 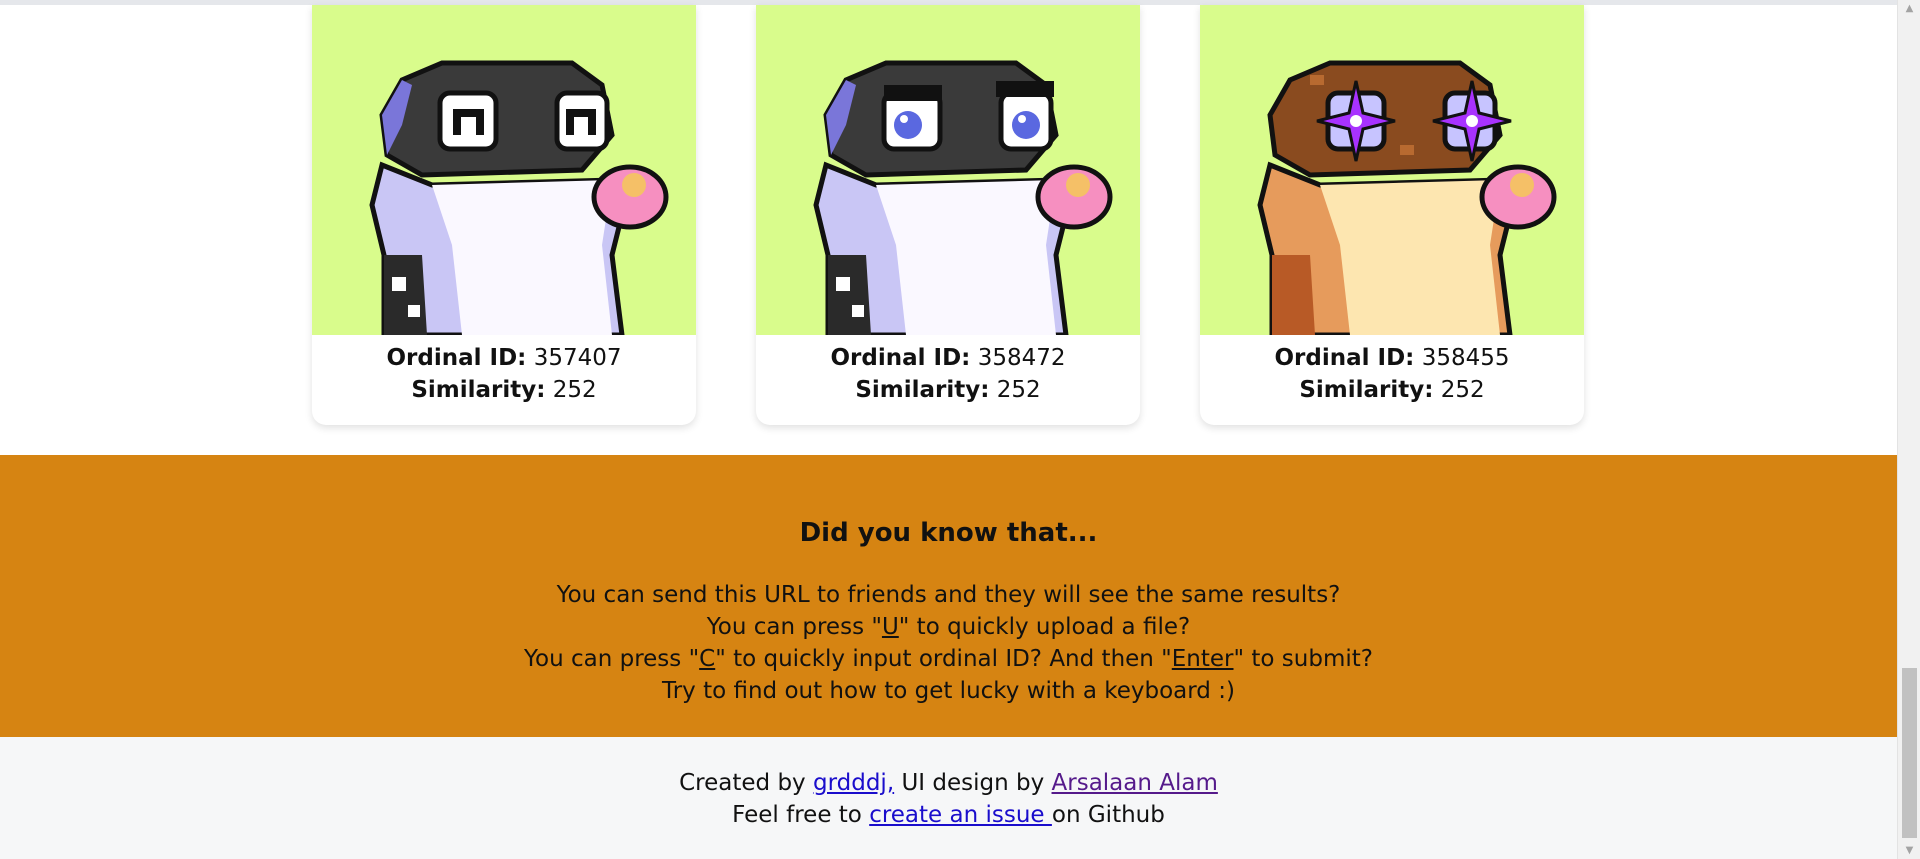 What do you see at coordinates (801, 815) in the screenshot?
I see `issue-text: Feel free to` at bounding box center [801, 815].